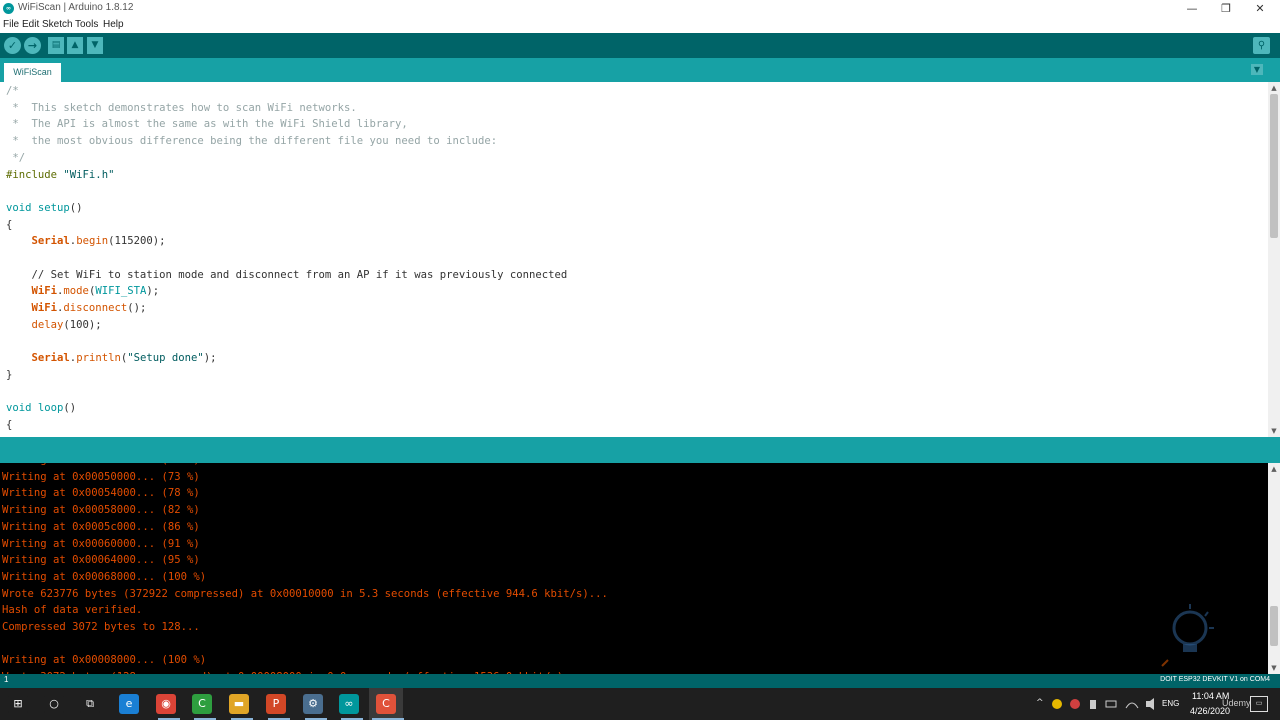 This screenshot has width=1280, height=720. What do you see at coordinates (1236, 703) in the screenshot?
I see `udemy-watermark: Udemy` at bounding box center [1236, 703].